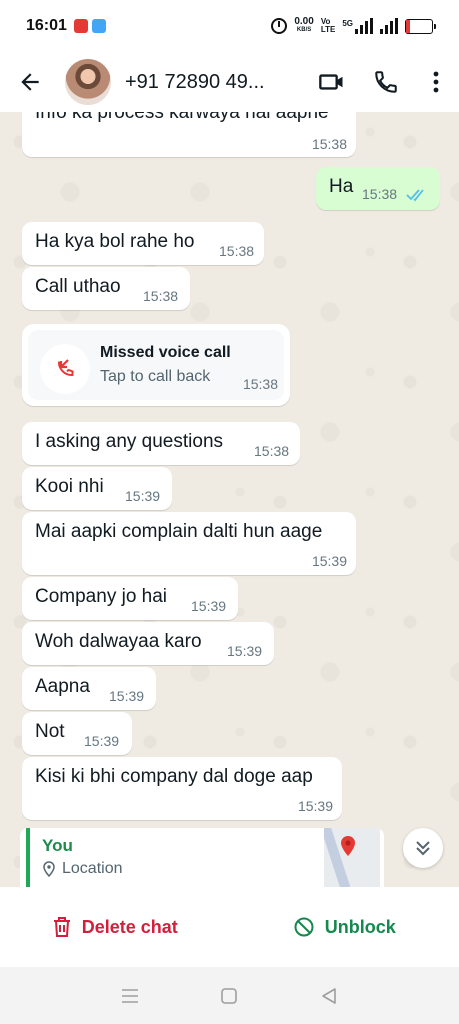 Image resolution: width=459 pixels, height=1024 pixels. I want to click on message-bubble-incoming: Not 15:39, so click(77, 733).